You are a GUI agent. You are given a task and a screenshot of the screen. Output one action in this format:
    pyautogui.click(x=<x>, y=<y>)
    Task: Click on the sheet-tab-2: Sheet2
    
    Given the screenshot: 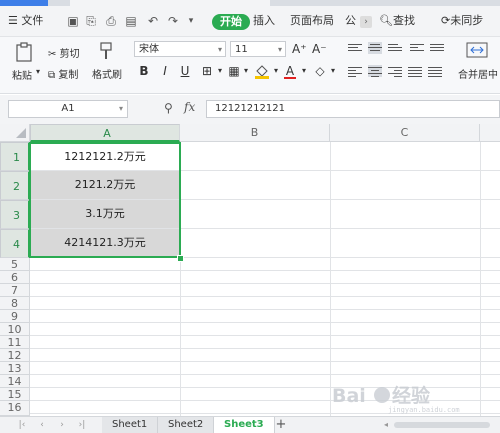 What is the action you would take?
    pyautogui.click(x=186, y=425)
    